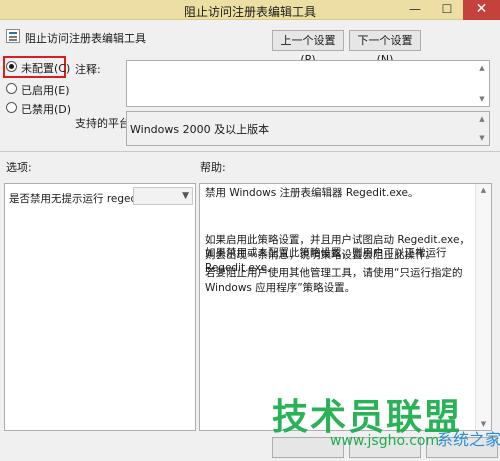 This screenshot has height=461, width=500. I want to click on watermark-url: www.jsgho.com, so click(385, 441).